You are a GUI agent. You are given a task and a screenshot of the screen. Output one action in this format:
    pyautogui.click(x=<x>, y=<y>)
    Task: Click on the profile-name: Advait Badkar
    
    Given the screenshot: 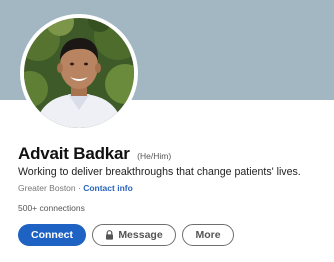 What is the action you would take?
    pyautogui.click(x=74, y=153)
    